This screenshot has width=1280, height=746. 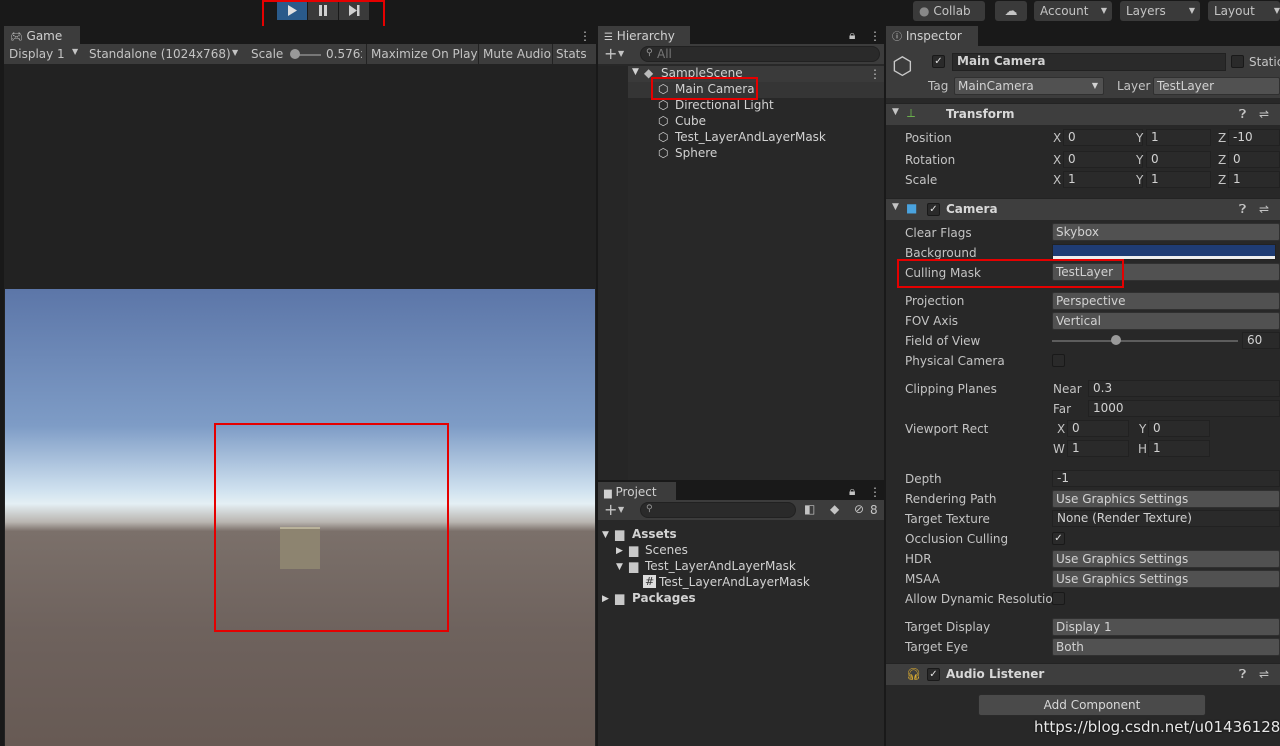 What do you see at coordinates (295, 54) in the screenshot?
I see `scale-slider-handle` at bounding box center [295, 54].